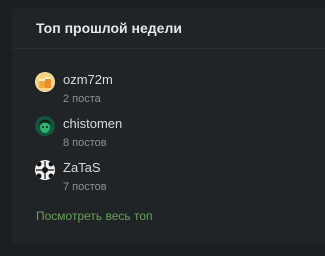  I want to click on view-all-top-link: Посмотреть весь топ, so click(94, 216).